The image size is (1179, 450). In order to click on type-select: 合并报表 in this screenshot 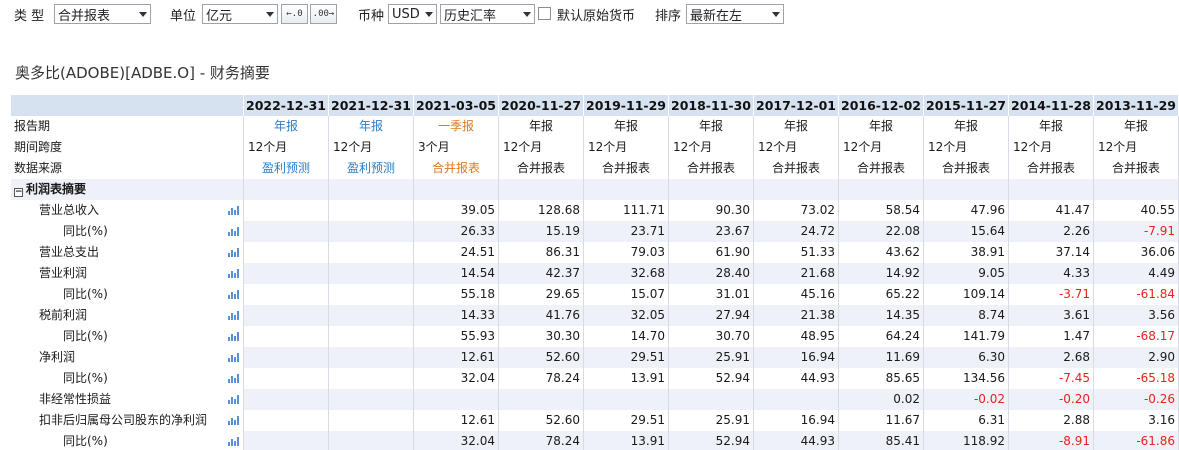, I will do `click(102, 14)`.